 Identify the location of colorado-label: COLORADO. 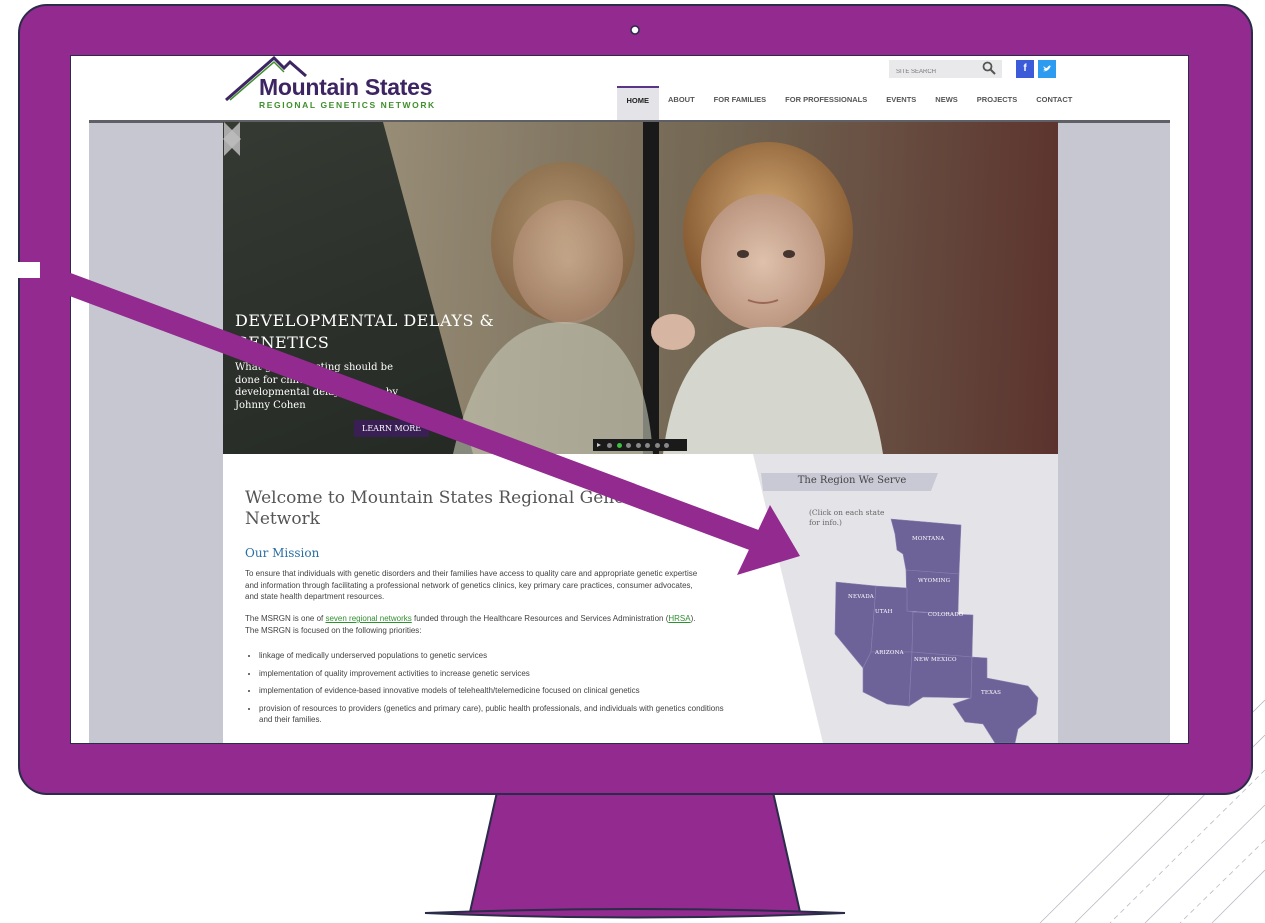
(946, 615).